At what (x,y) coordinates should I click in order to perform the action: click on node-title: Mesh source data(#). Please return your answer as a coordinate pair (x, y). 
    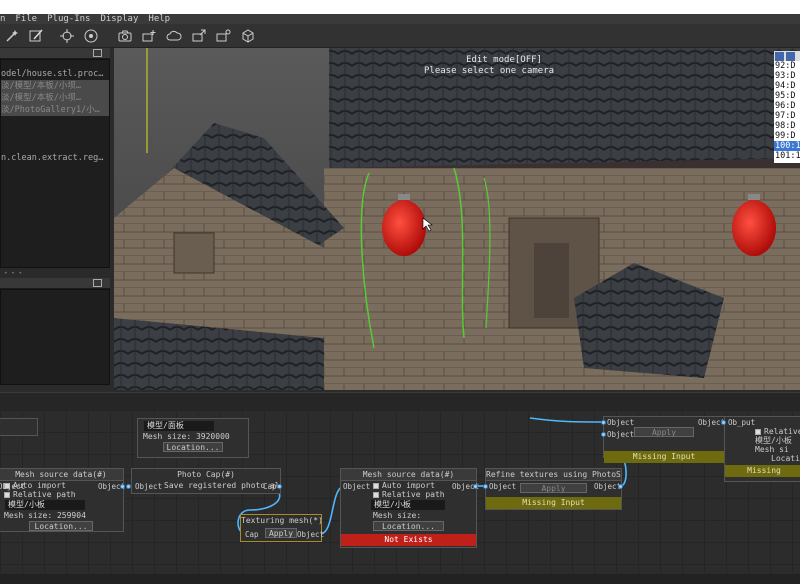
    Looking at the image, I should click on (61, 475).